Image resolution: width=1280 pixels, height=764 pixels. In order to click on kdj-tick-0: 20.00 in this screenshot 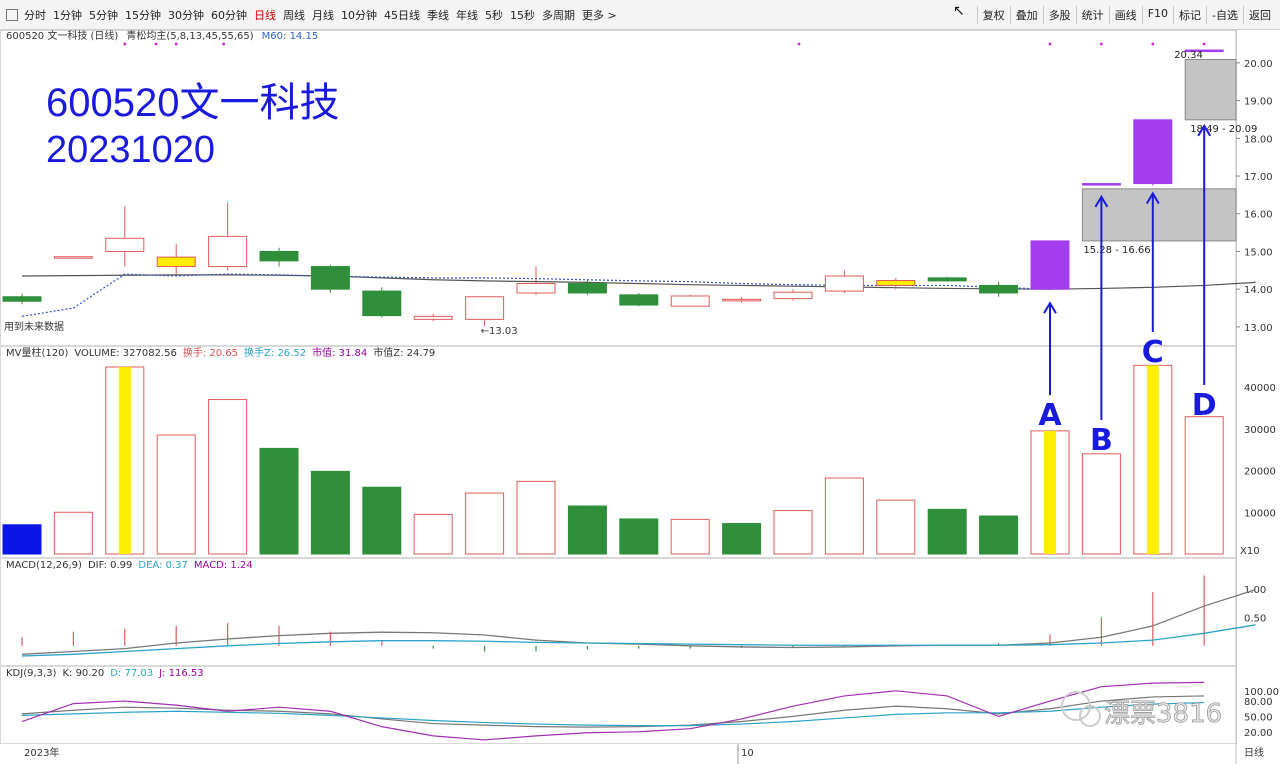, I will do `click(1258, 733)`.